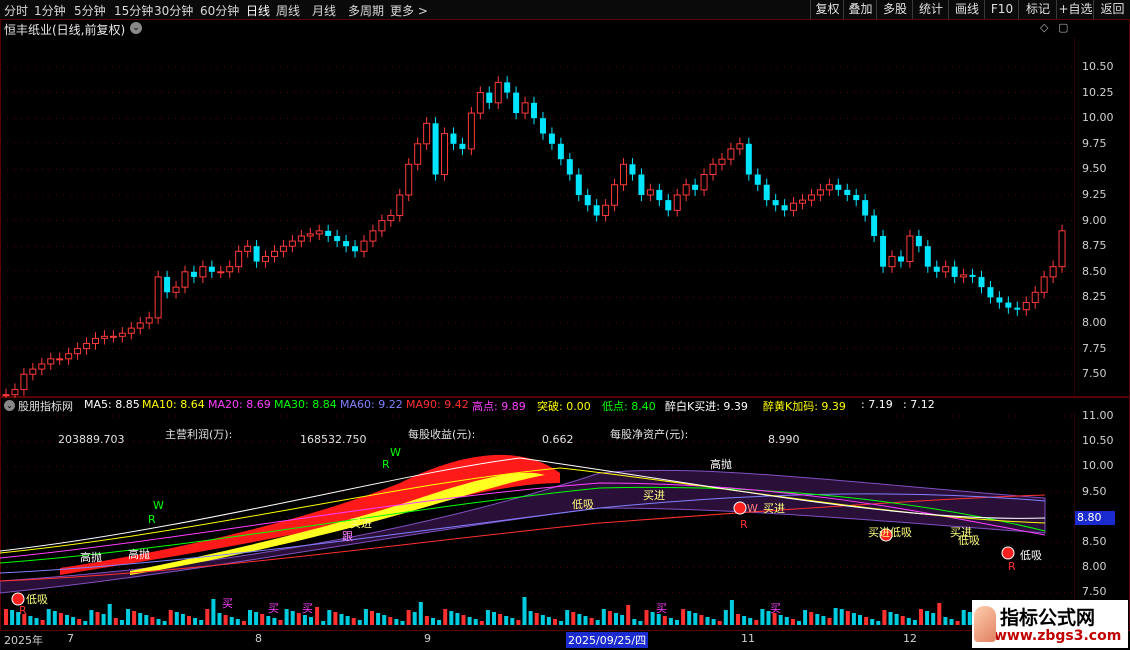 The width and height of the screenshot is (1130, 650). Describe the element at coordinates (1037, 9) in the screenshot. I see `toolbar-button-6: 标记` at that location.